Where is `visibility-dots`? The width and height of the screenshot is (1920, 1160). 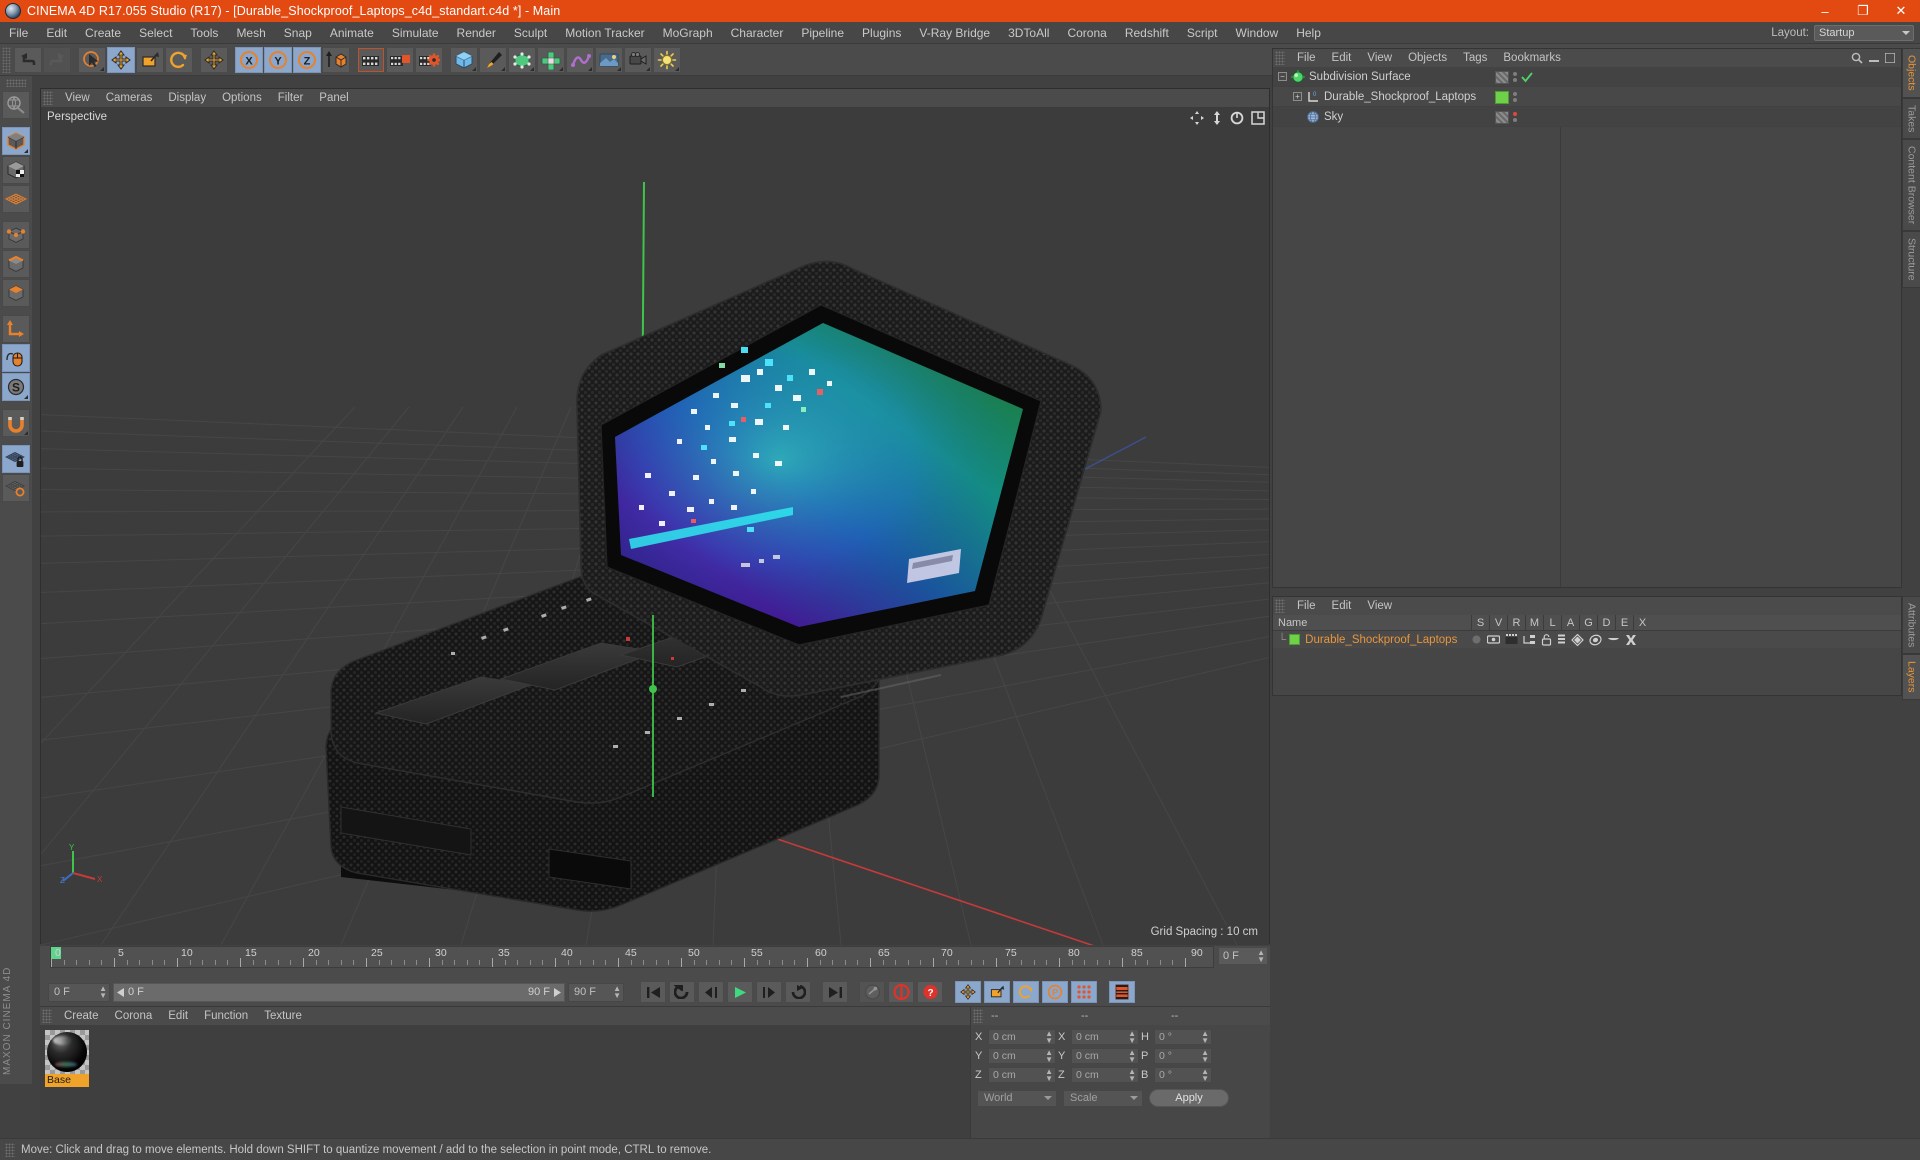 visibility-dots is located at coordinates (1515, 117).